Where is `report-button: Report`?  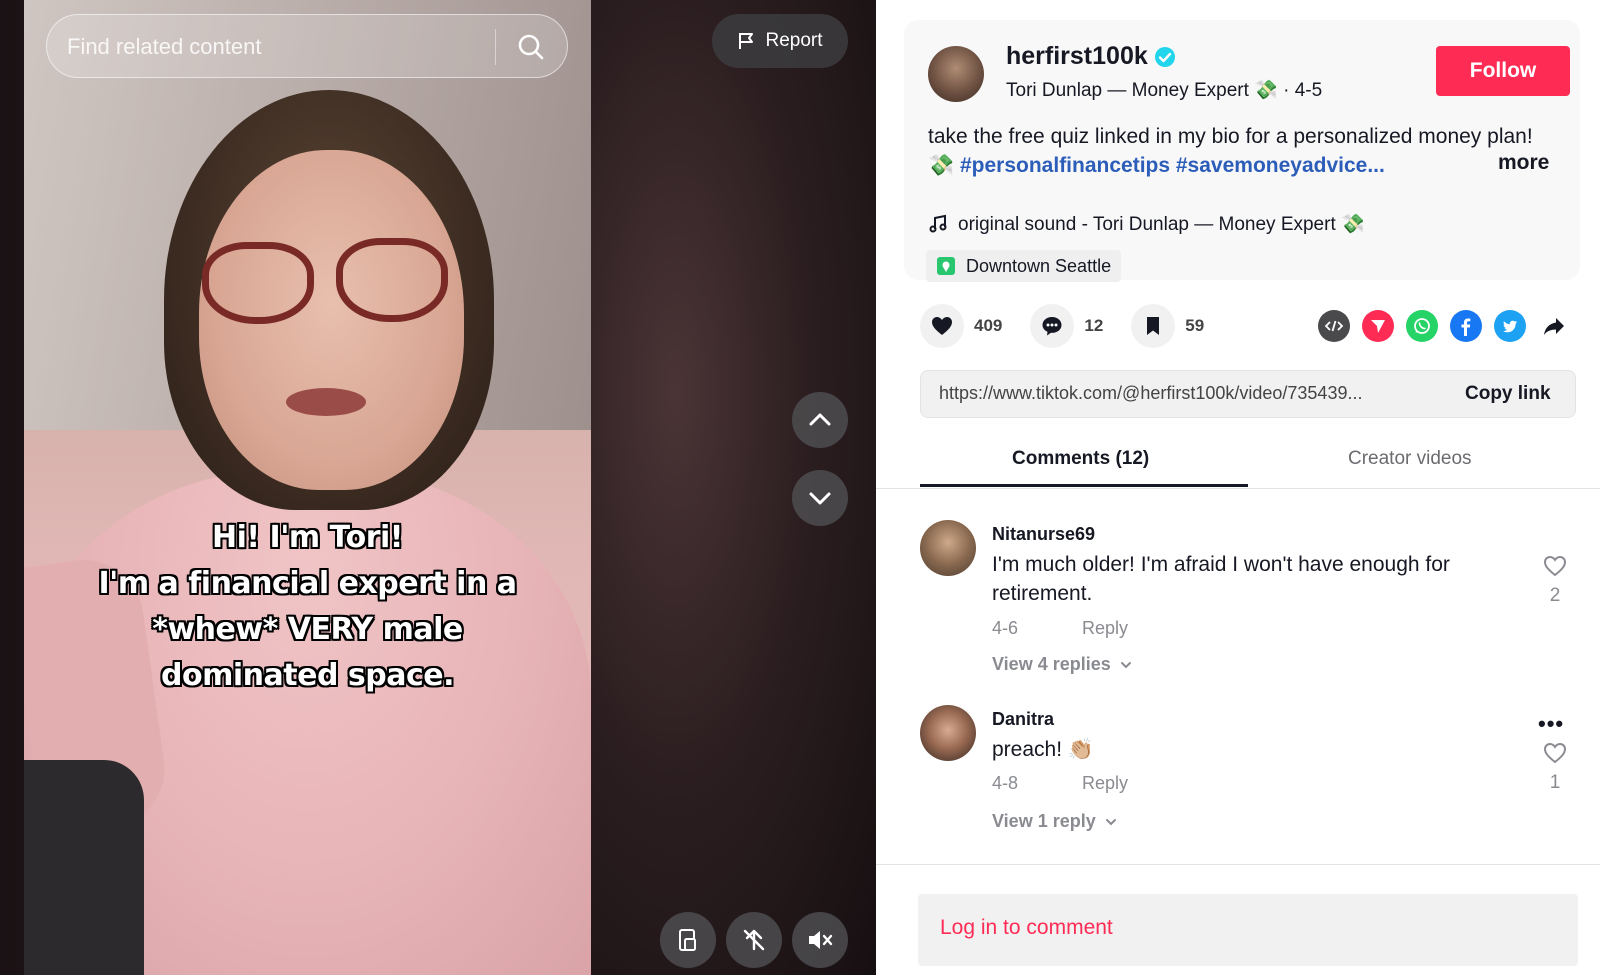 report-button: Report is located at coordinates (780, 41).